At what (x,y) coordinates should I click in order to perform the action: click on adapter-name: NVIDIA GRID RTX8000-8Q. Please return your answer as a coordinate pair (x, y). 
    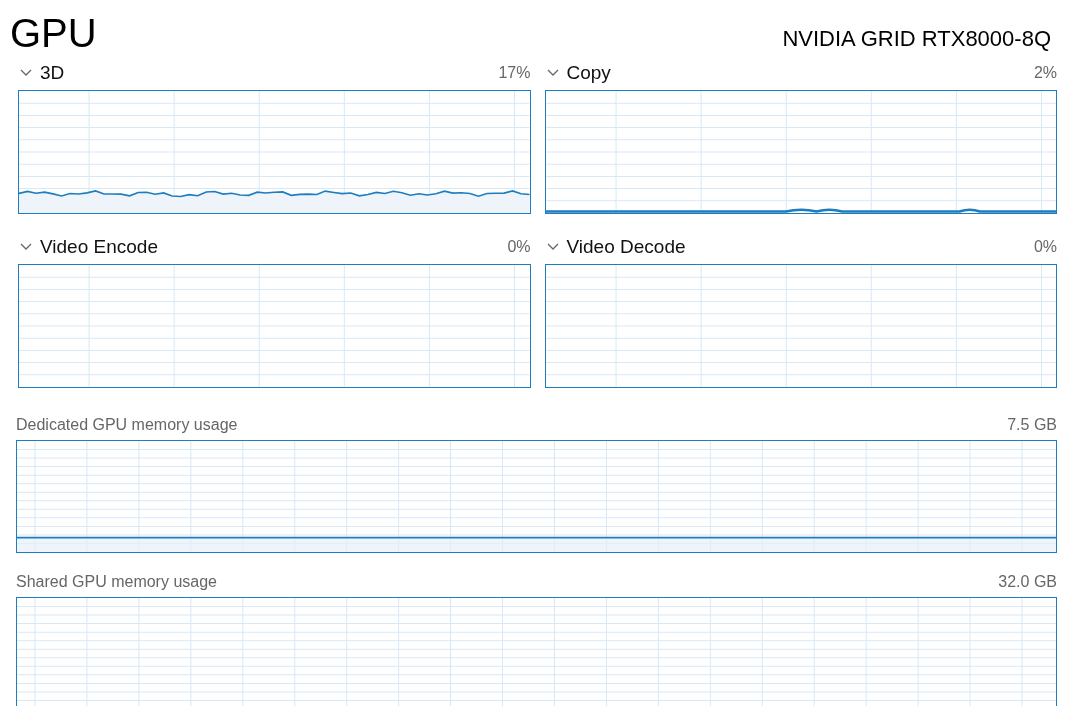
    Looking at the image, I should click on (916, 39).